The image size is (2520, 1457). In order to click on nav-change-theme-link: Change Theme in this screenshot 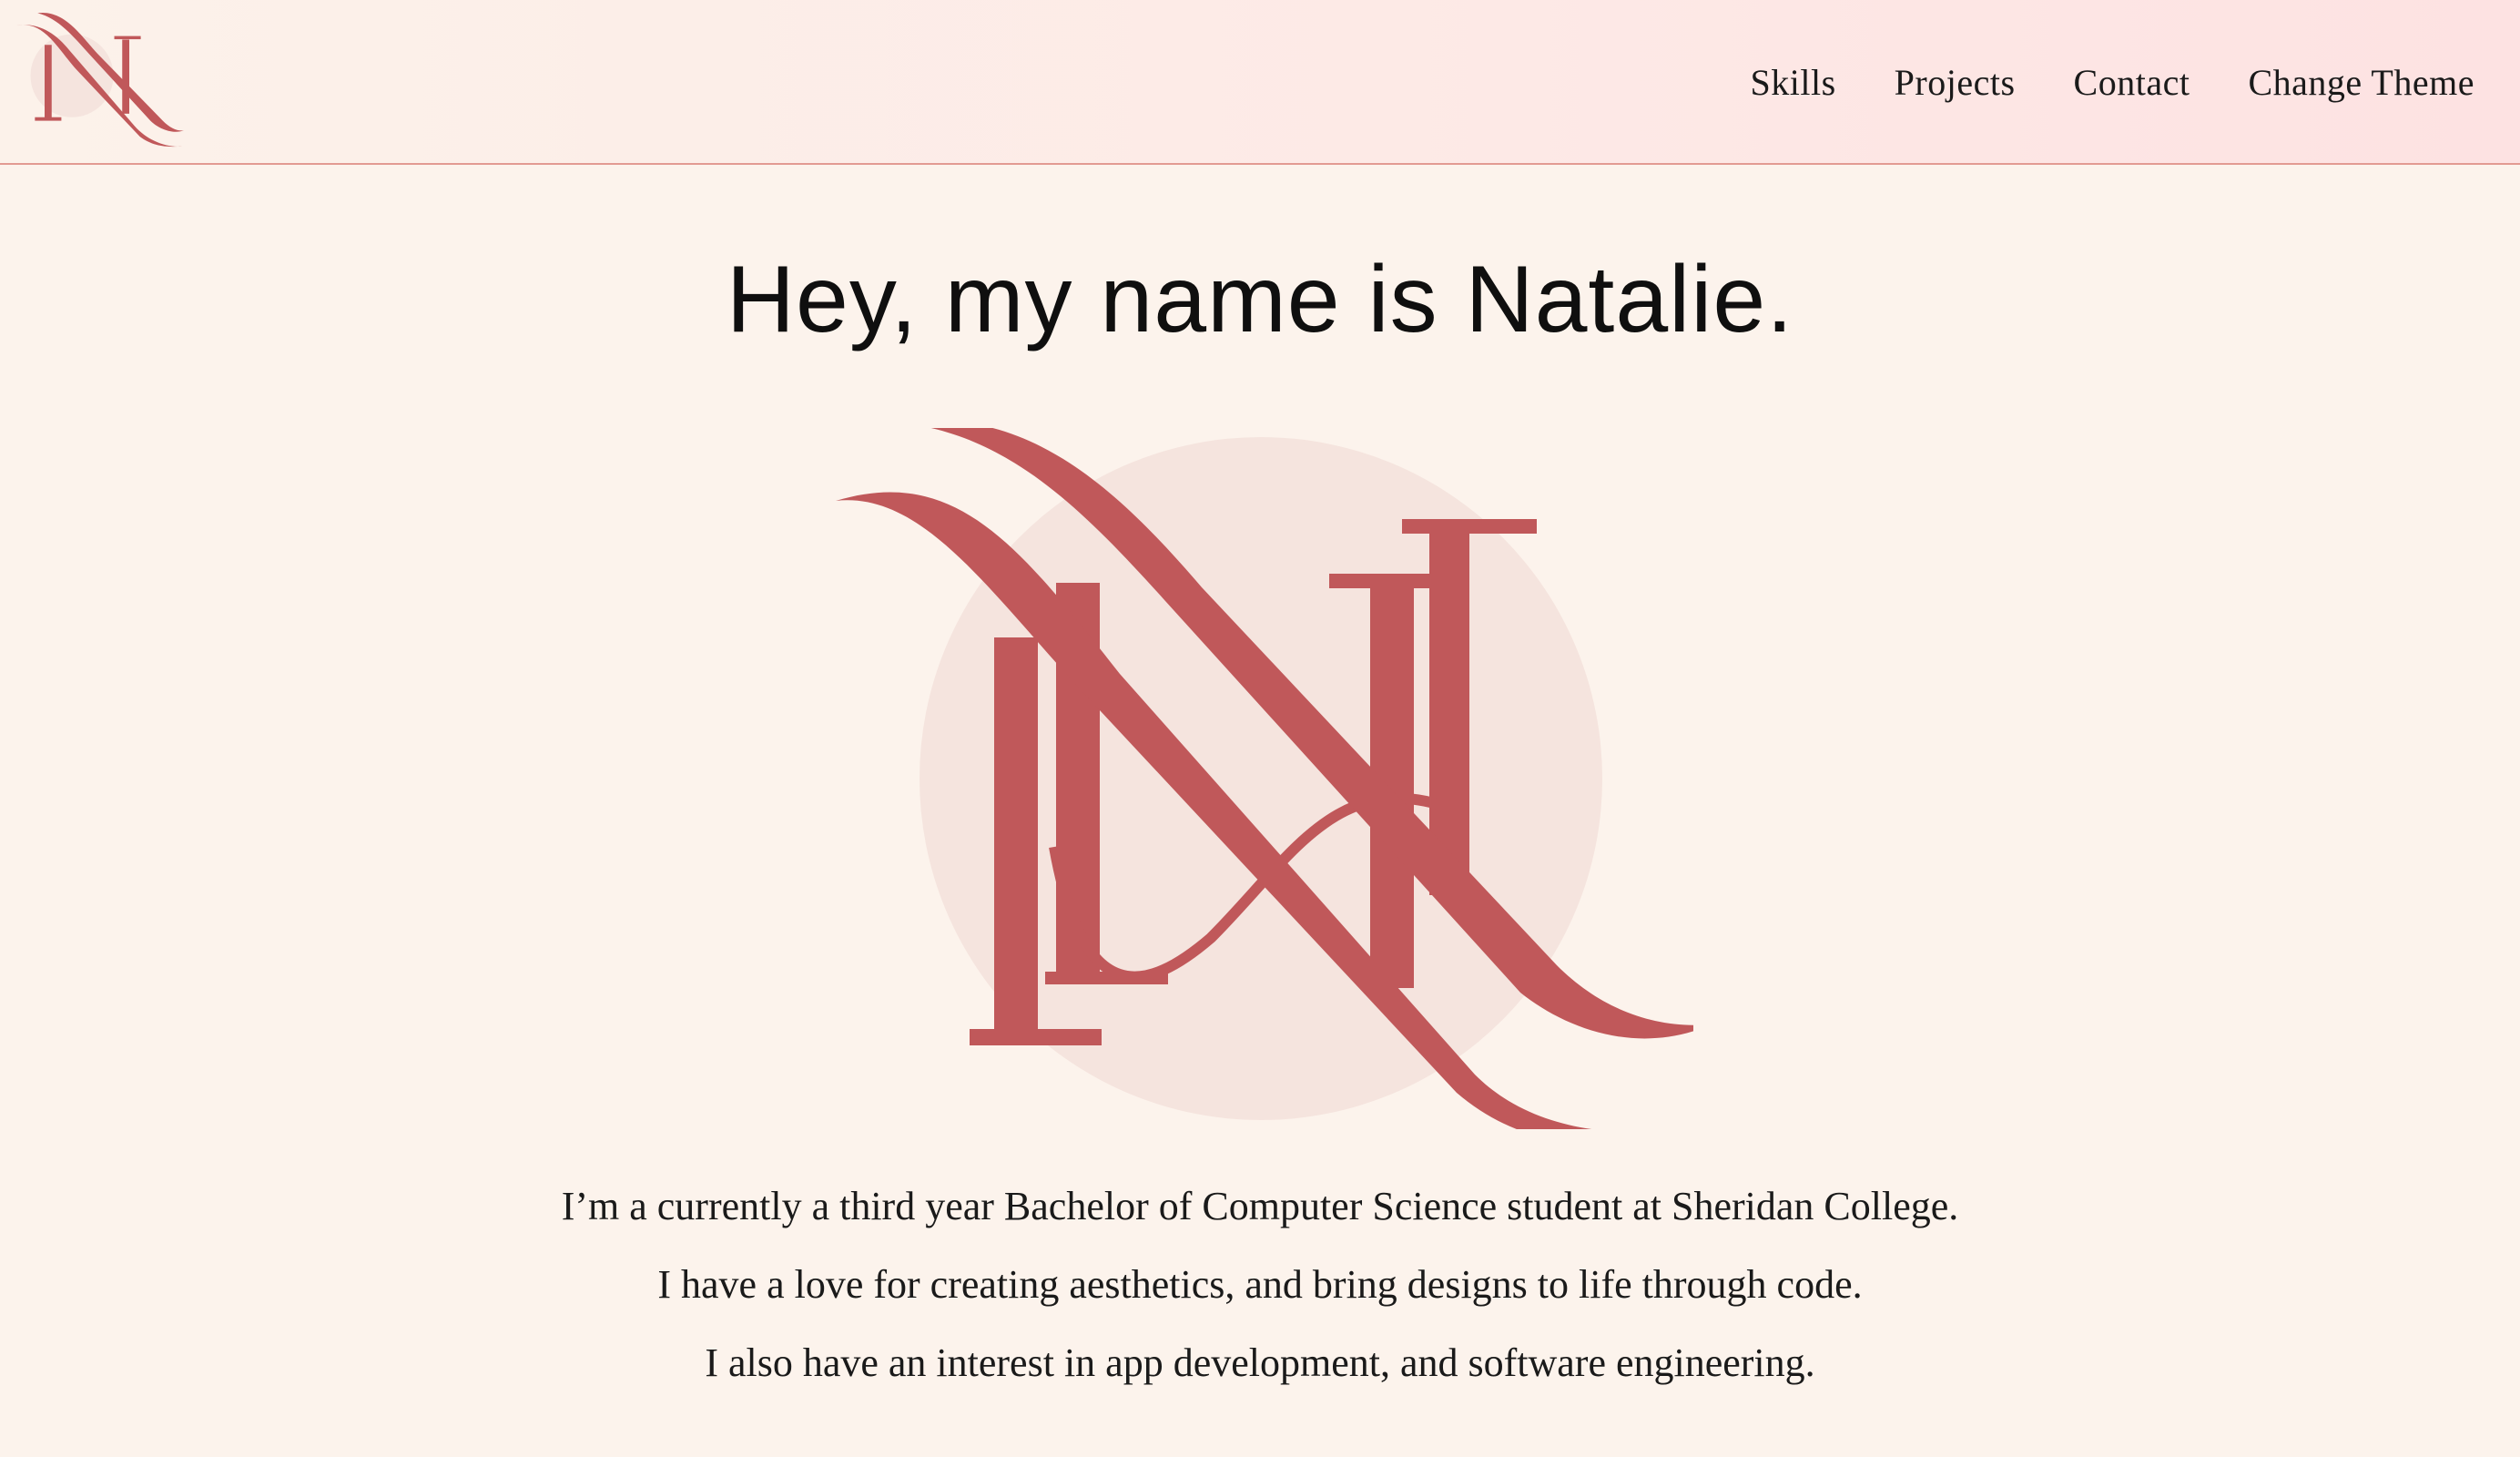, I will do `click(2361, 82)`.